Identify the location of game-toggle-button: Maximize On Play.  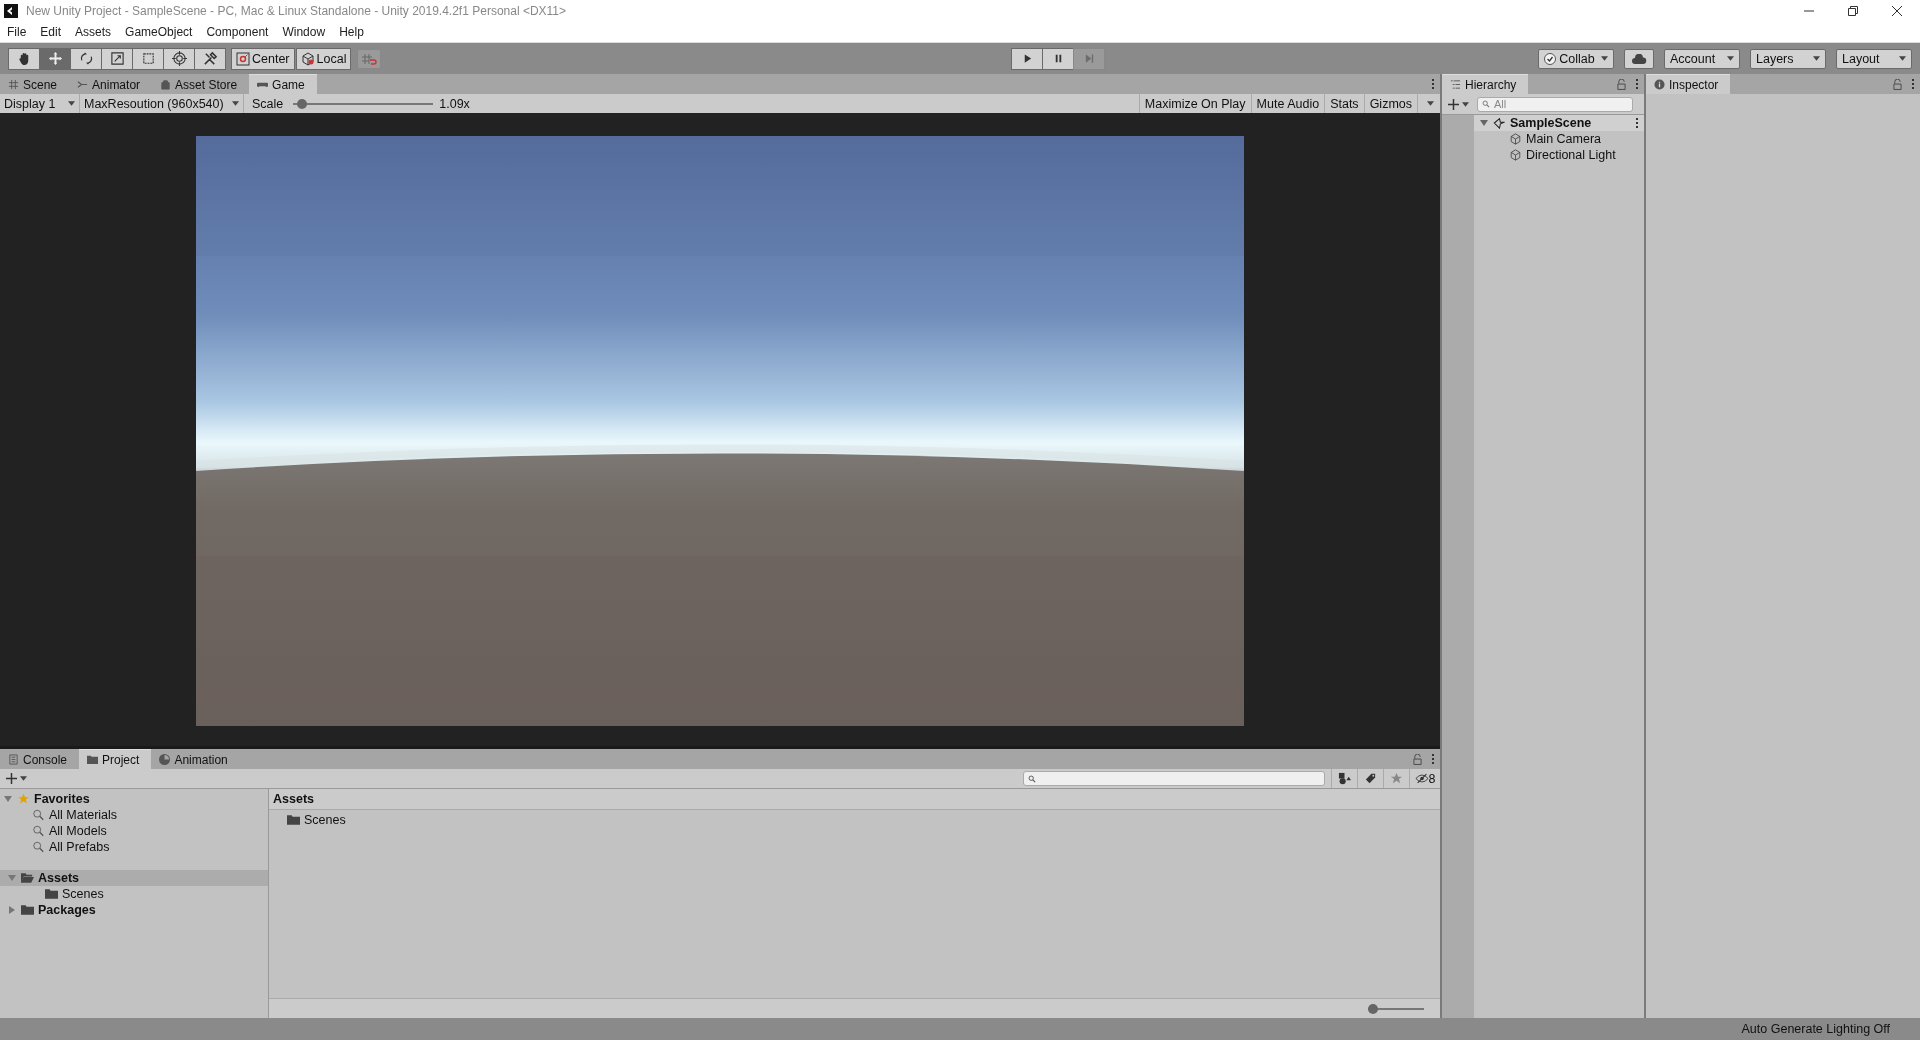
(1194, 103).